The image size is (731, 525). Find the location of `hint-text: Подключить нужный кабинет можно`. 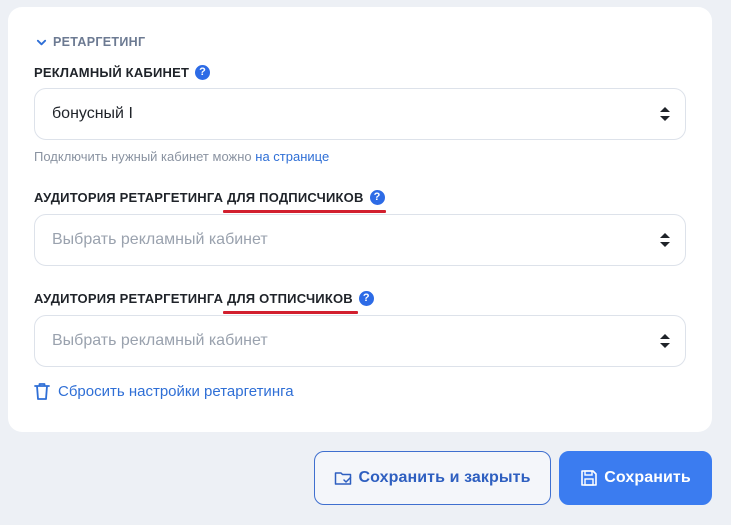

hint-text: Подключить нужный кабинет можно is located at coordinates (143, 156).